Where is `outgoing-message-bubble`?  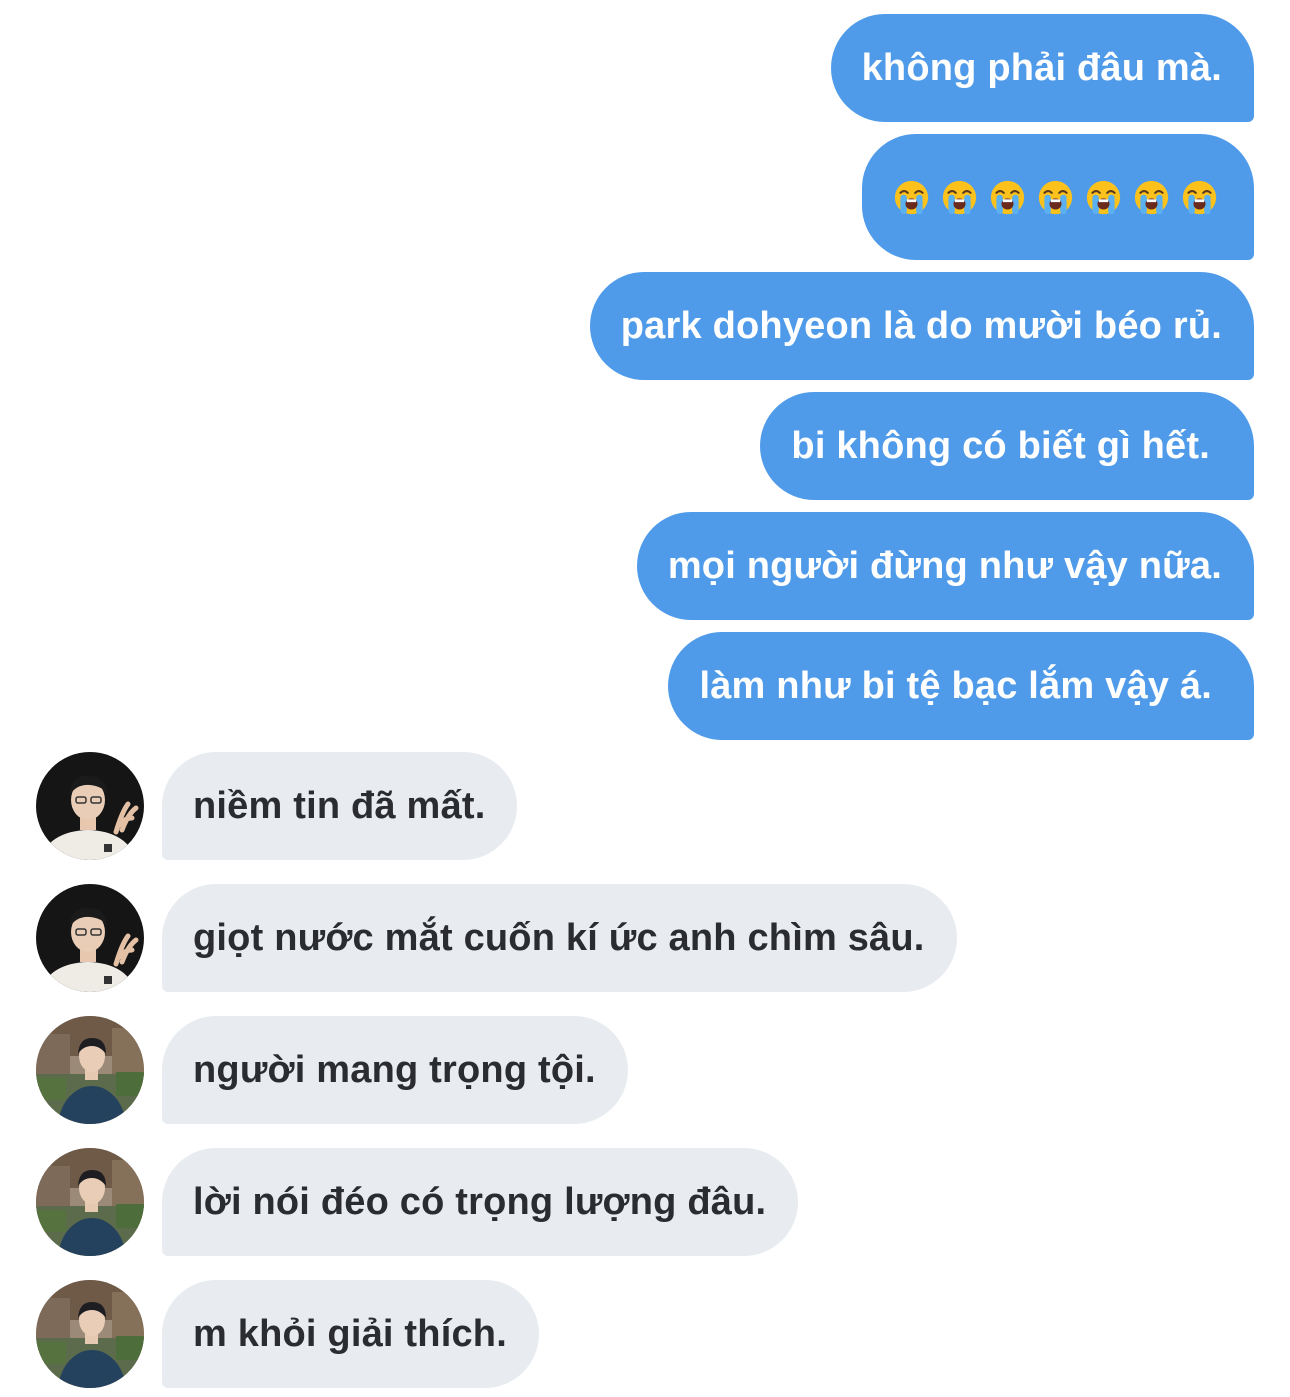
outgoing-message-bubble is located at coordinates (1058, 197).